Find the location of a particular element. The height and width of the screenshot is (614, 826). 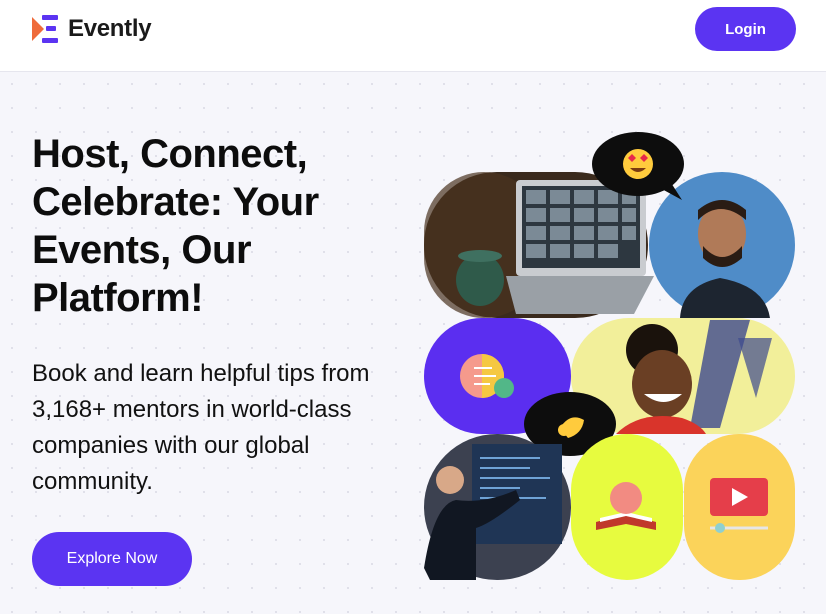

top-nav: Evently Login is located at coordinates (413, 36).